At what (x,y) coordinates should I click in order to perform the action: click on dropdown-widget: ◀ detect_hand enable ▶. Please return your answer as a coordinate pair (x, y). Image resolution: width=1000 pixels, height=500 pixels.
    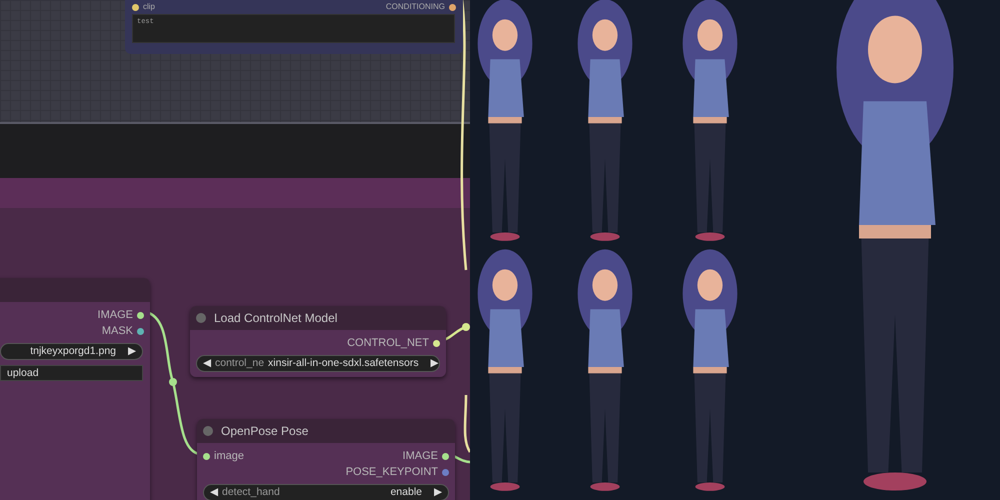
    Looking at the image, I should click on (326, 492).